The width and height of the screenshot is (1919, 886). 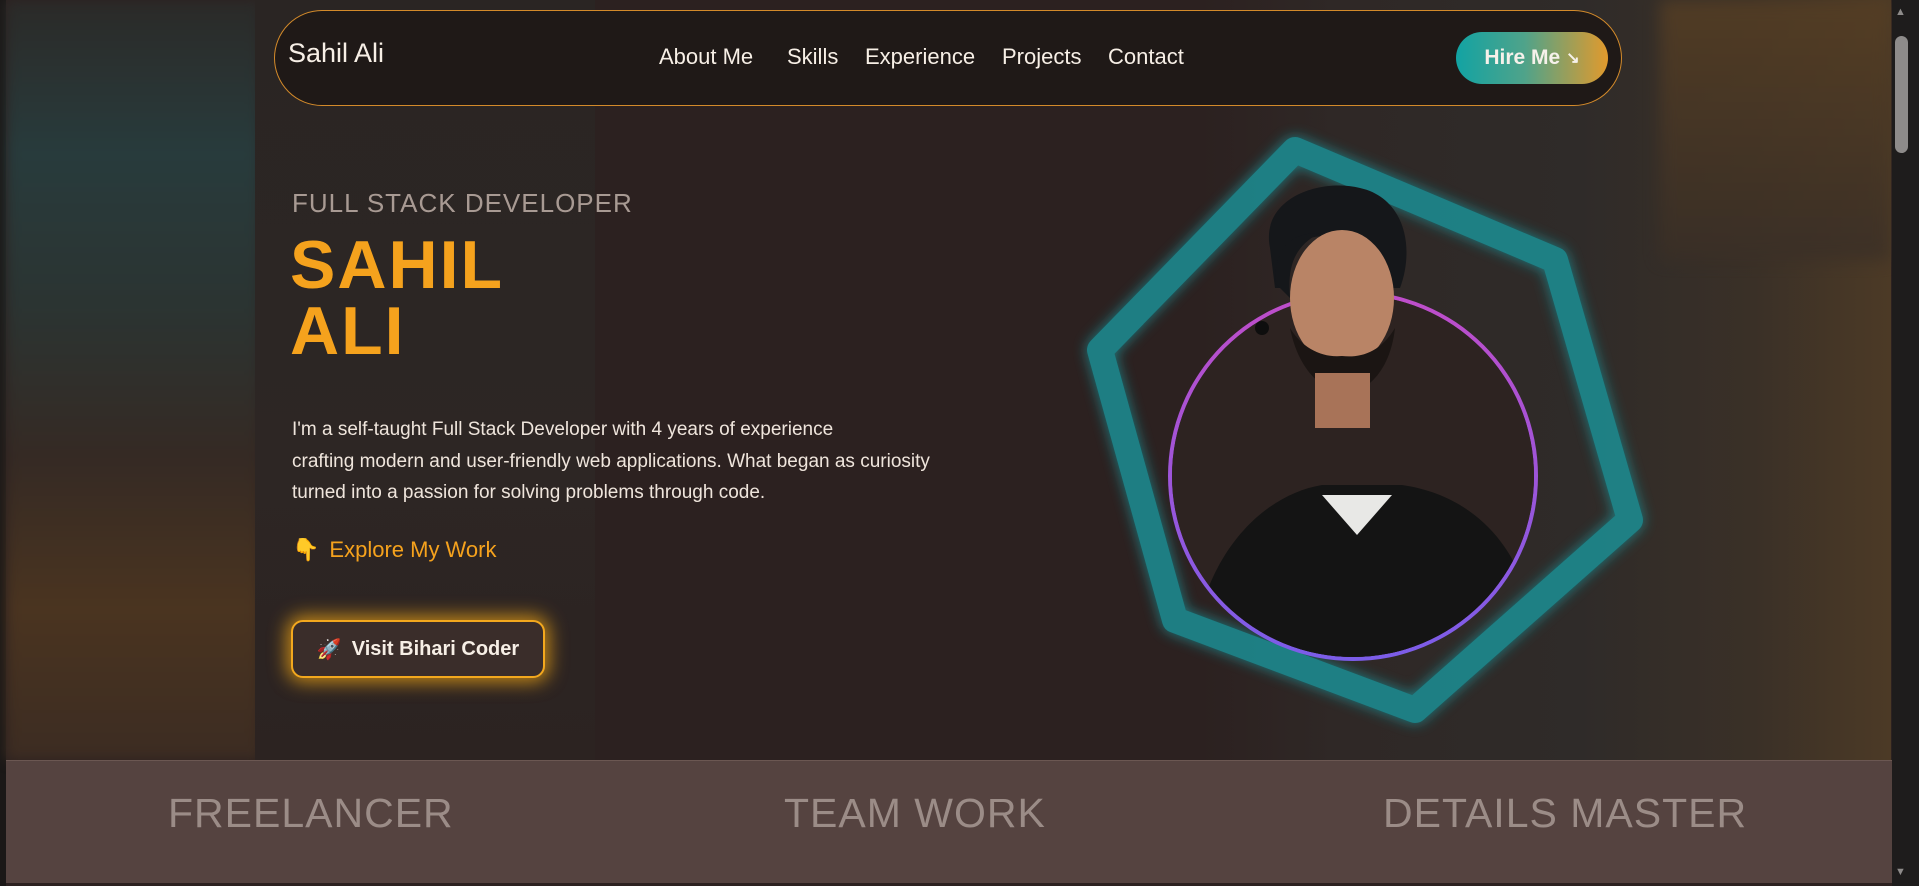 I want to click on hero-name-last: ALI, so click(x=348, y=331).